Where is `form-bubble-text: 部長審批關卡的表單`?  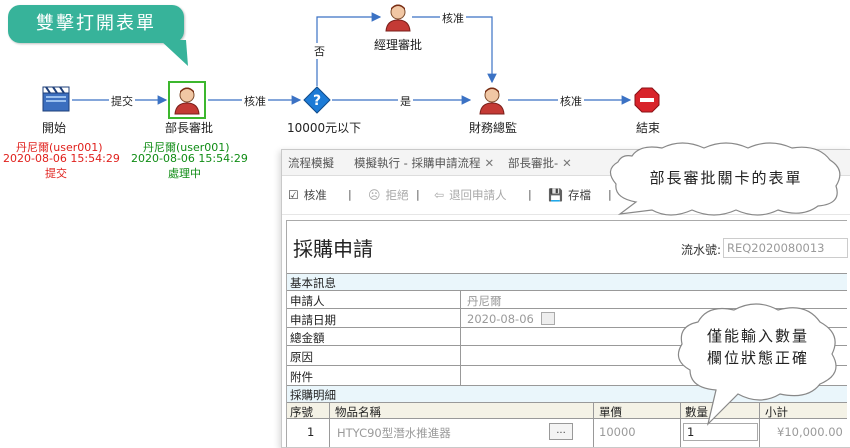
form-bubble-text: 部長審批關卡的表單 is located at coordinates (726, 178).